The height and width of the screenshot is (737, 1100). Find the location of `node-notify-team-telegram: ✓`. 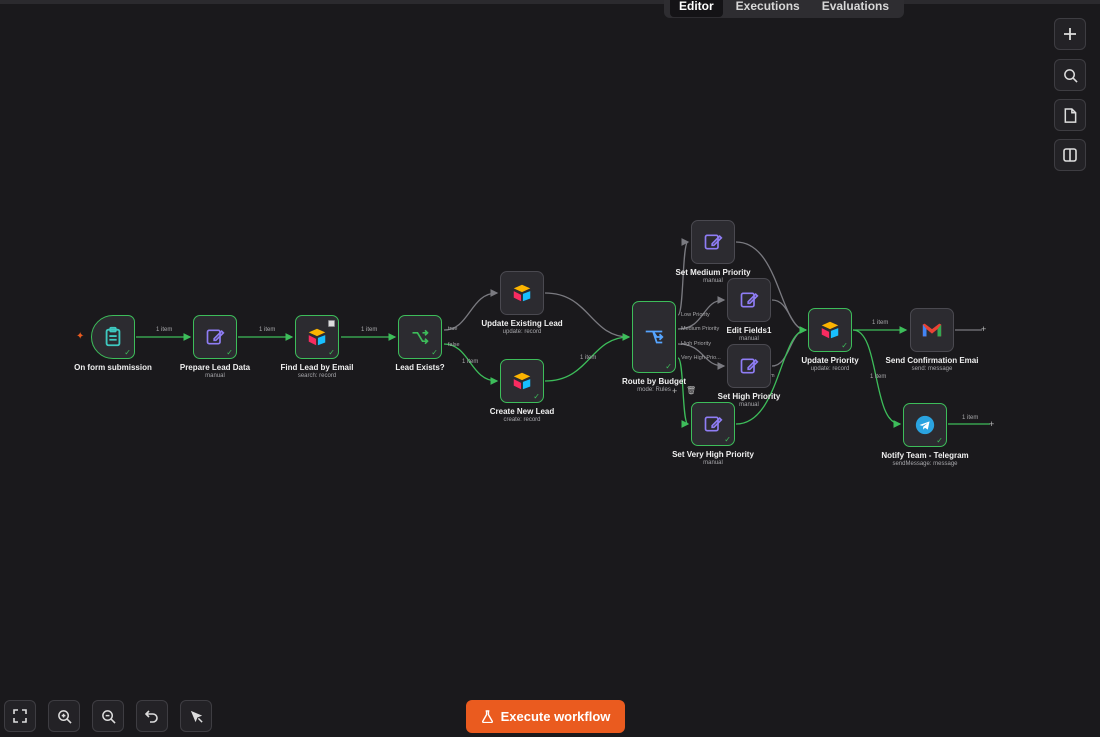

node-notify-team-telegram: ✓ is located at coordinates (925, 425).